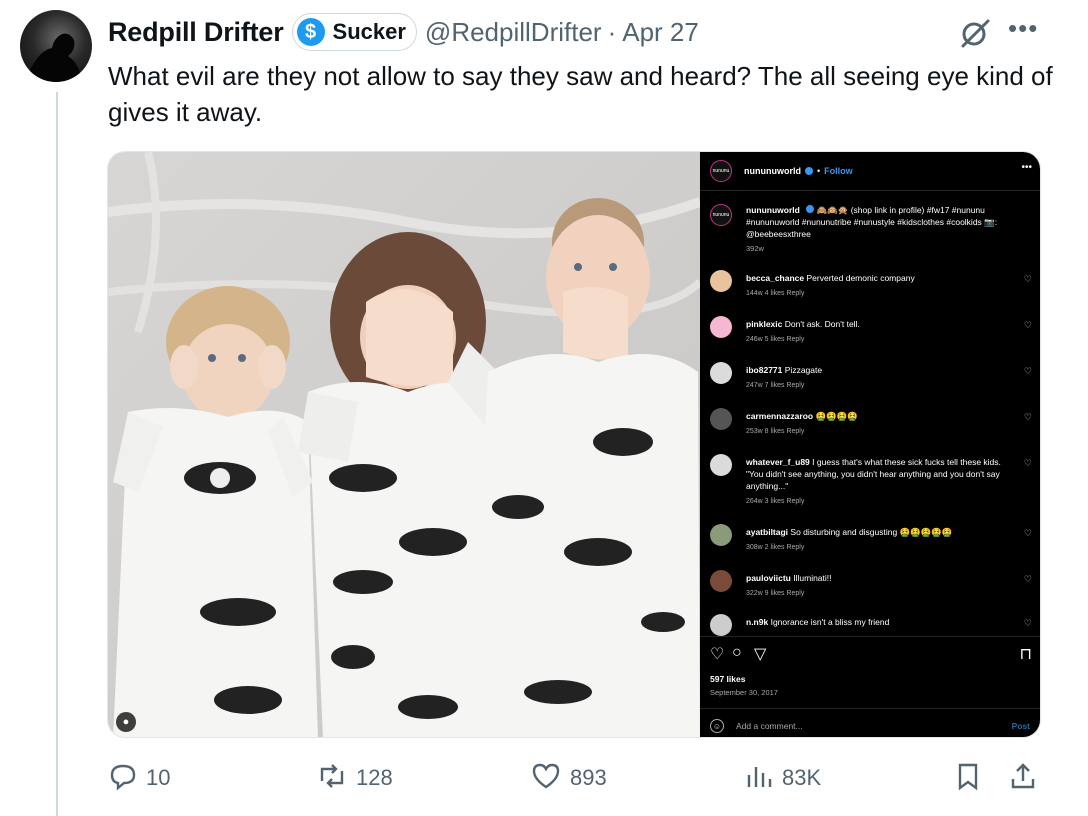  I want to click on more-options-icon: •••, so click(1023, 28).